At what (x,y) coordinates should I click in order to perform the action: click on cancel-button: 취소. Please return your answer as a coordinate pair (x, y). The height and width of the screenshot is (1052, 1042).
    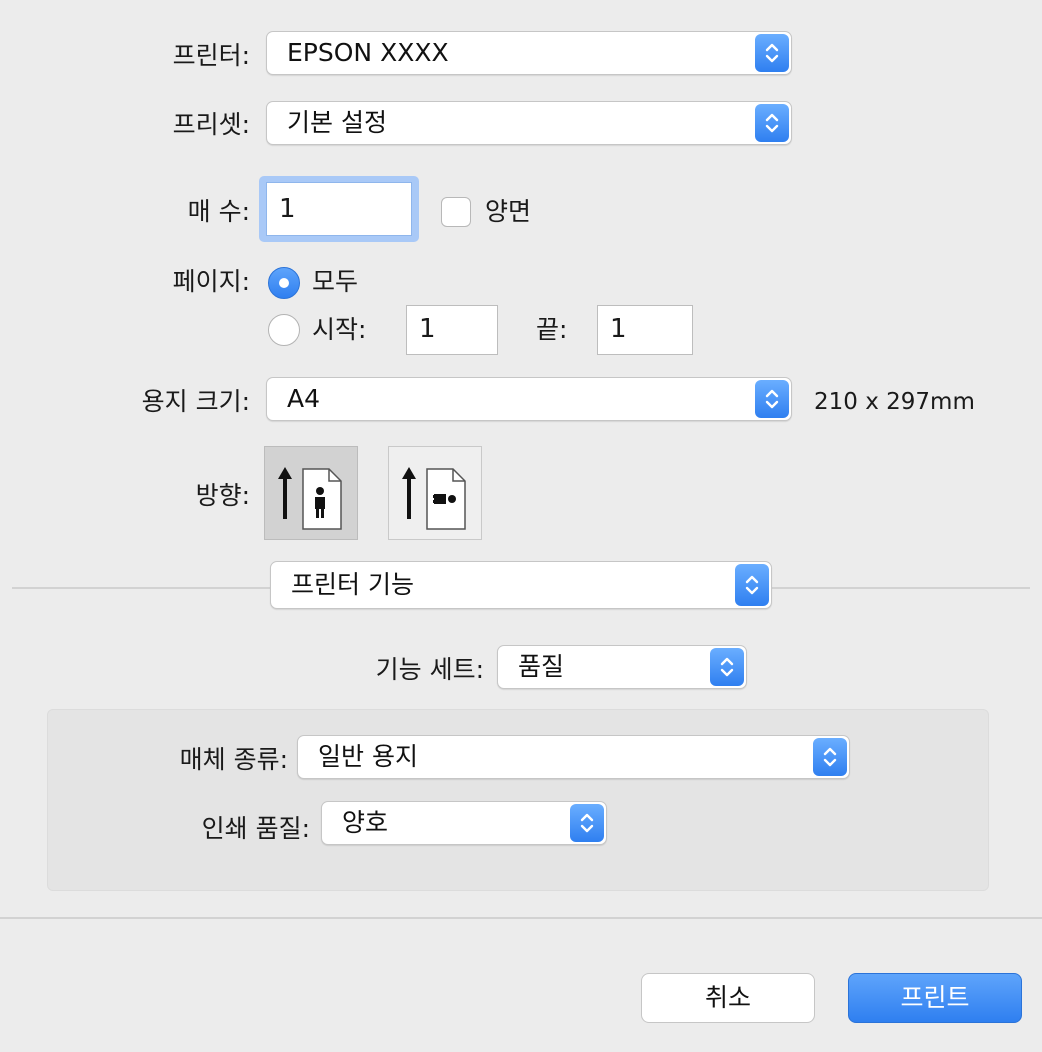
    Looking at the image, I should click on (728, 998).